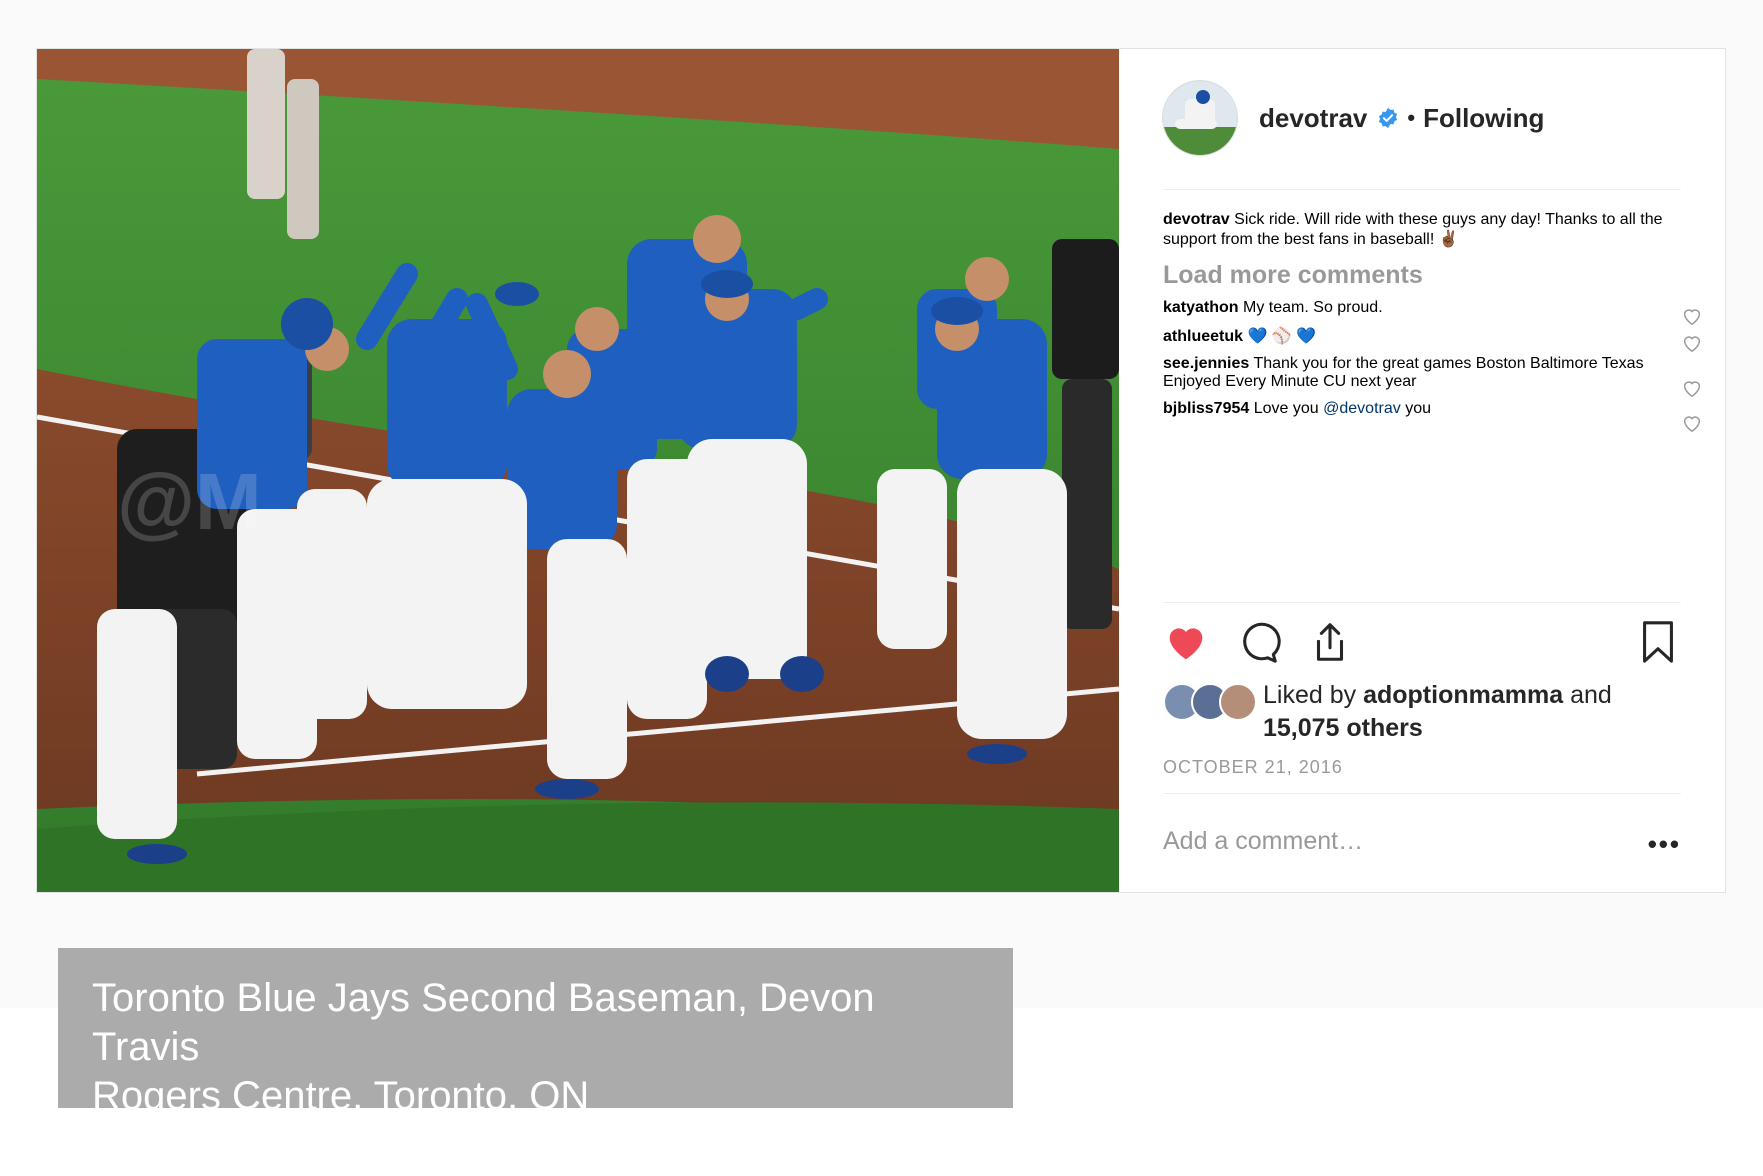 Image resolution: width=1763 pixels, height=1176 pixels. Describe the element at coordinates (1433, 312) in the screenshot. I see `comment-item: katyathon My team. So proud.` at that location.